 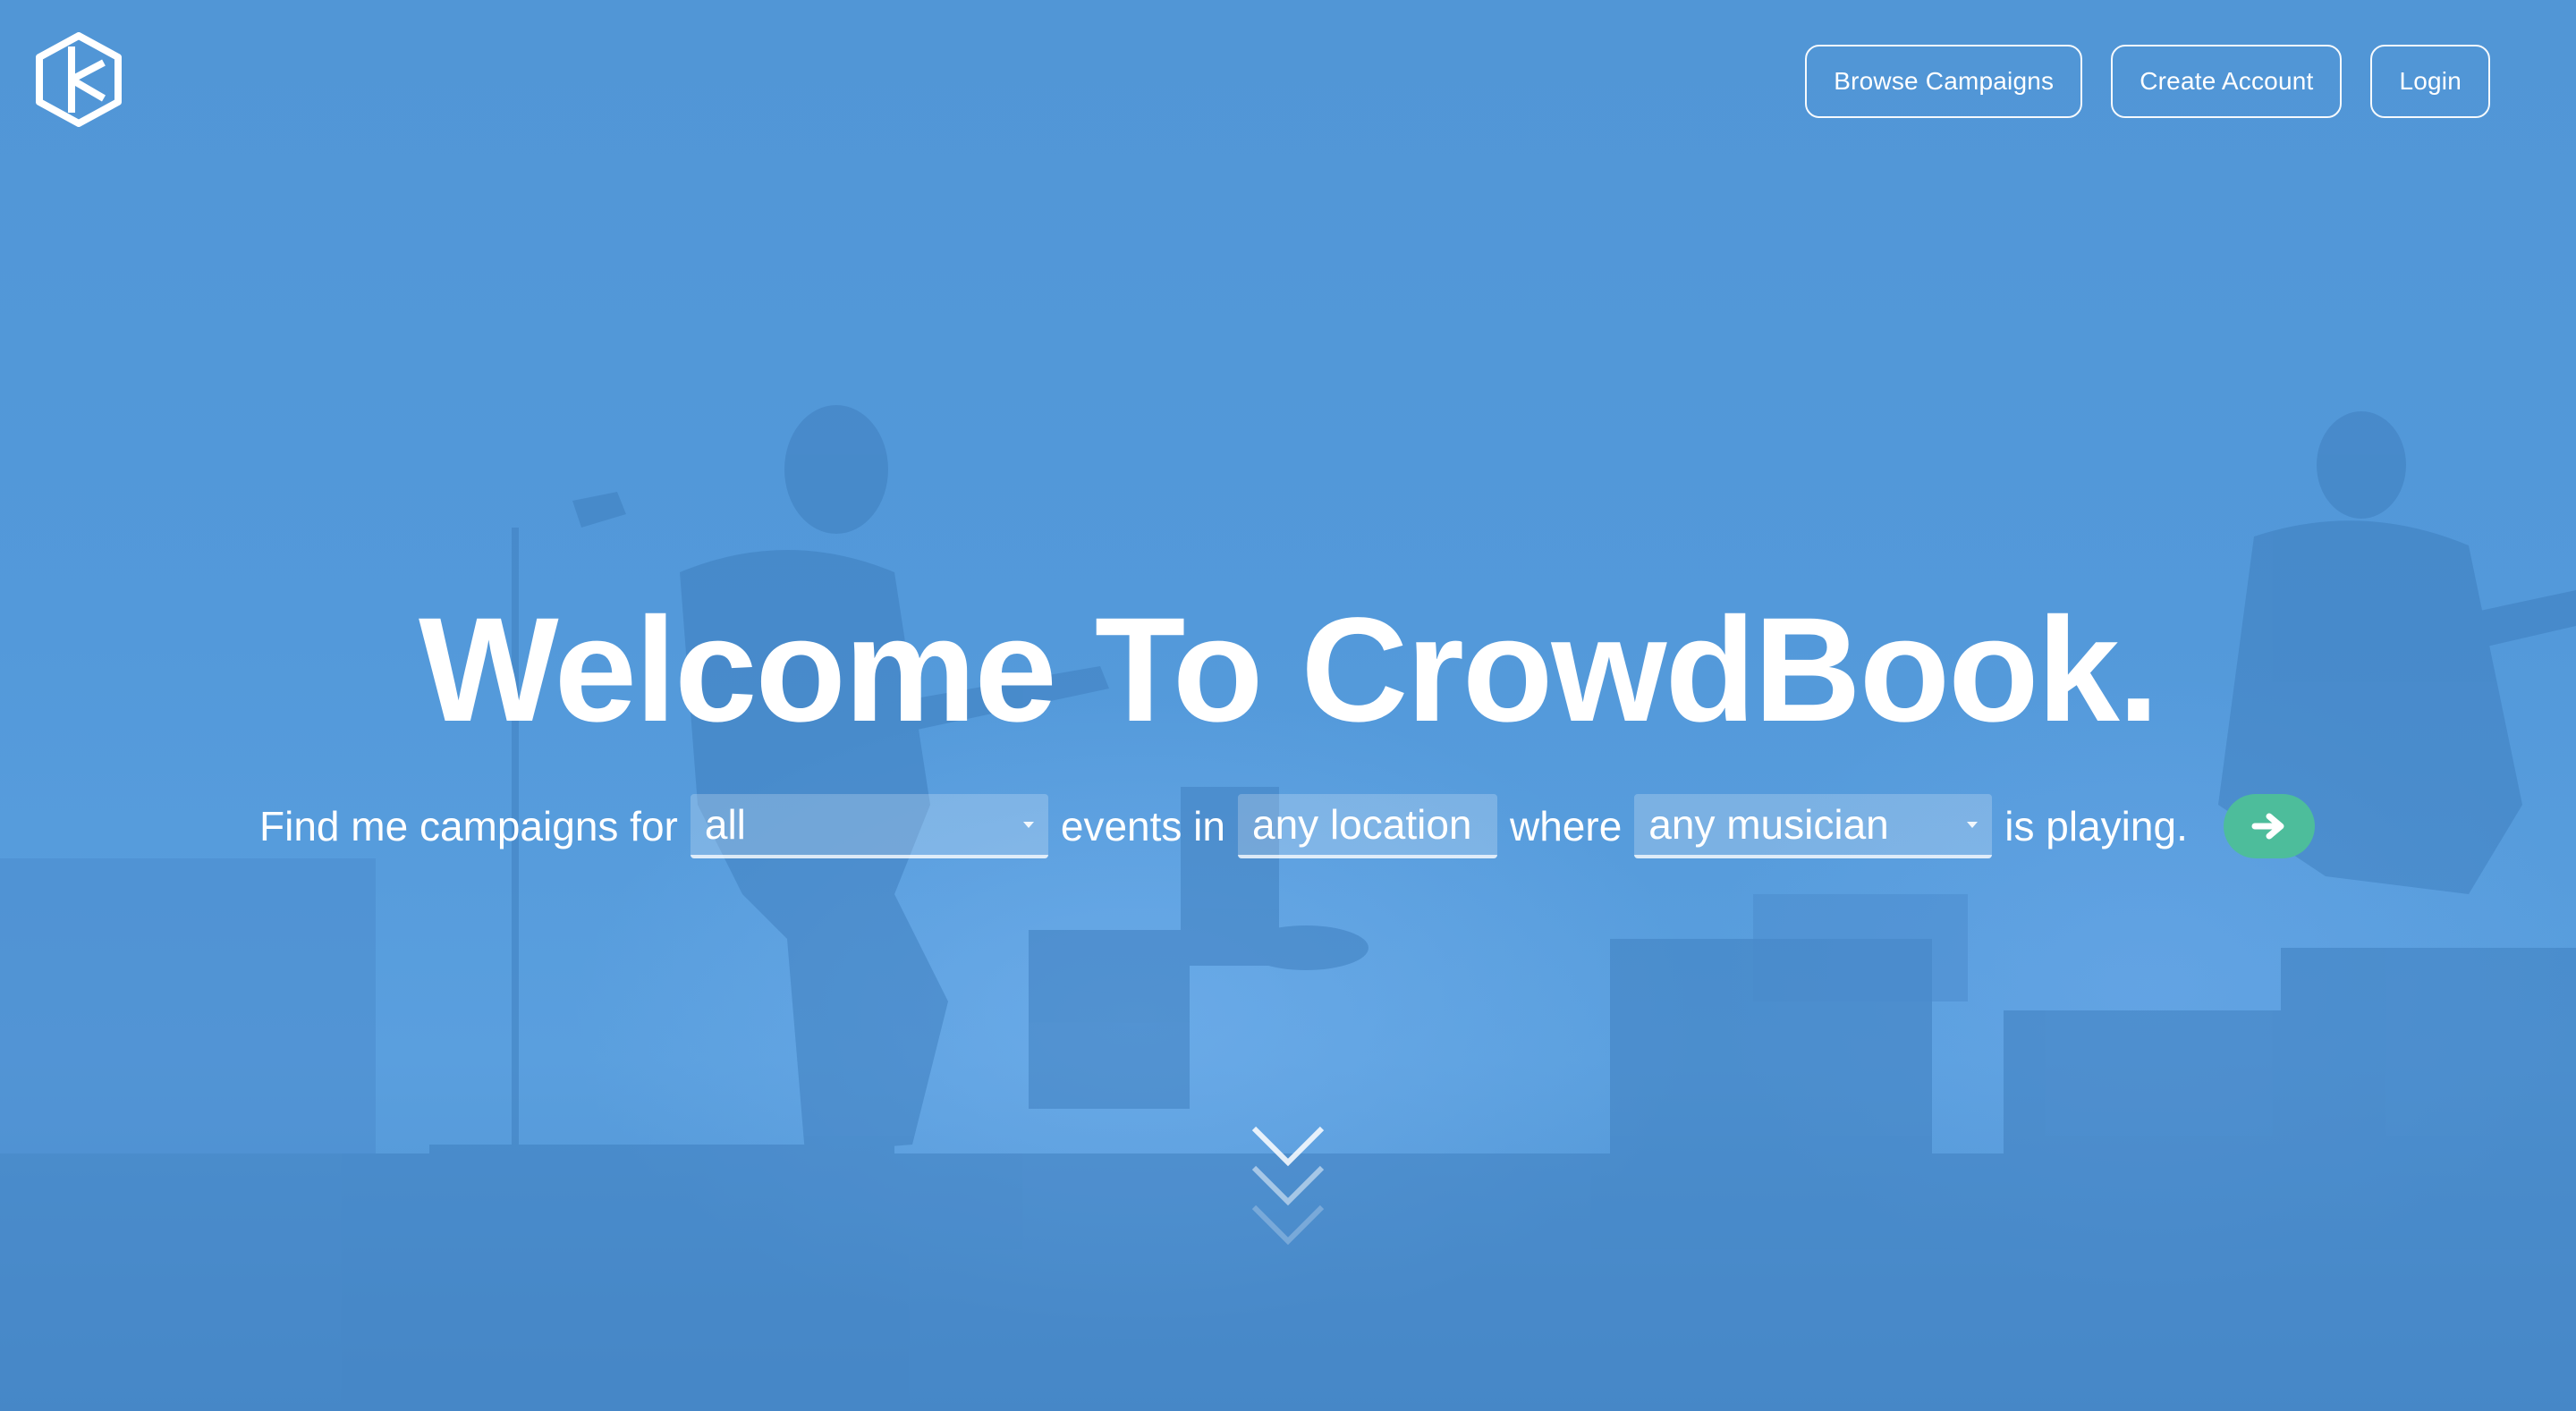 I want to click on login-button: Login, so click(x=2430, y=81).